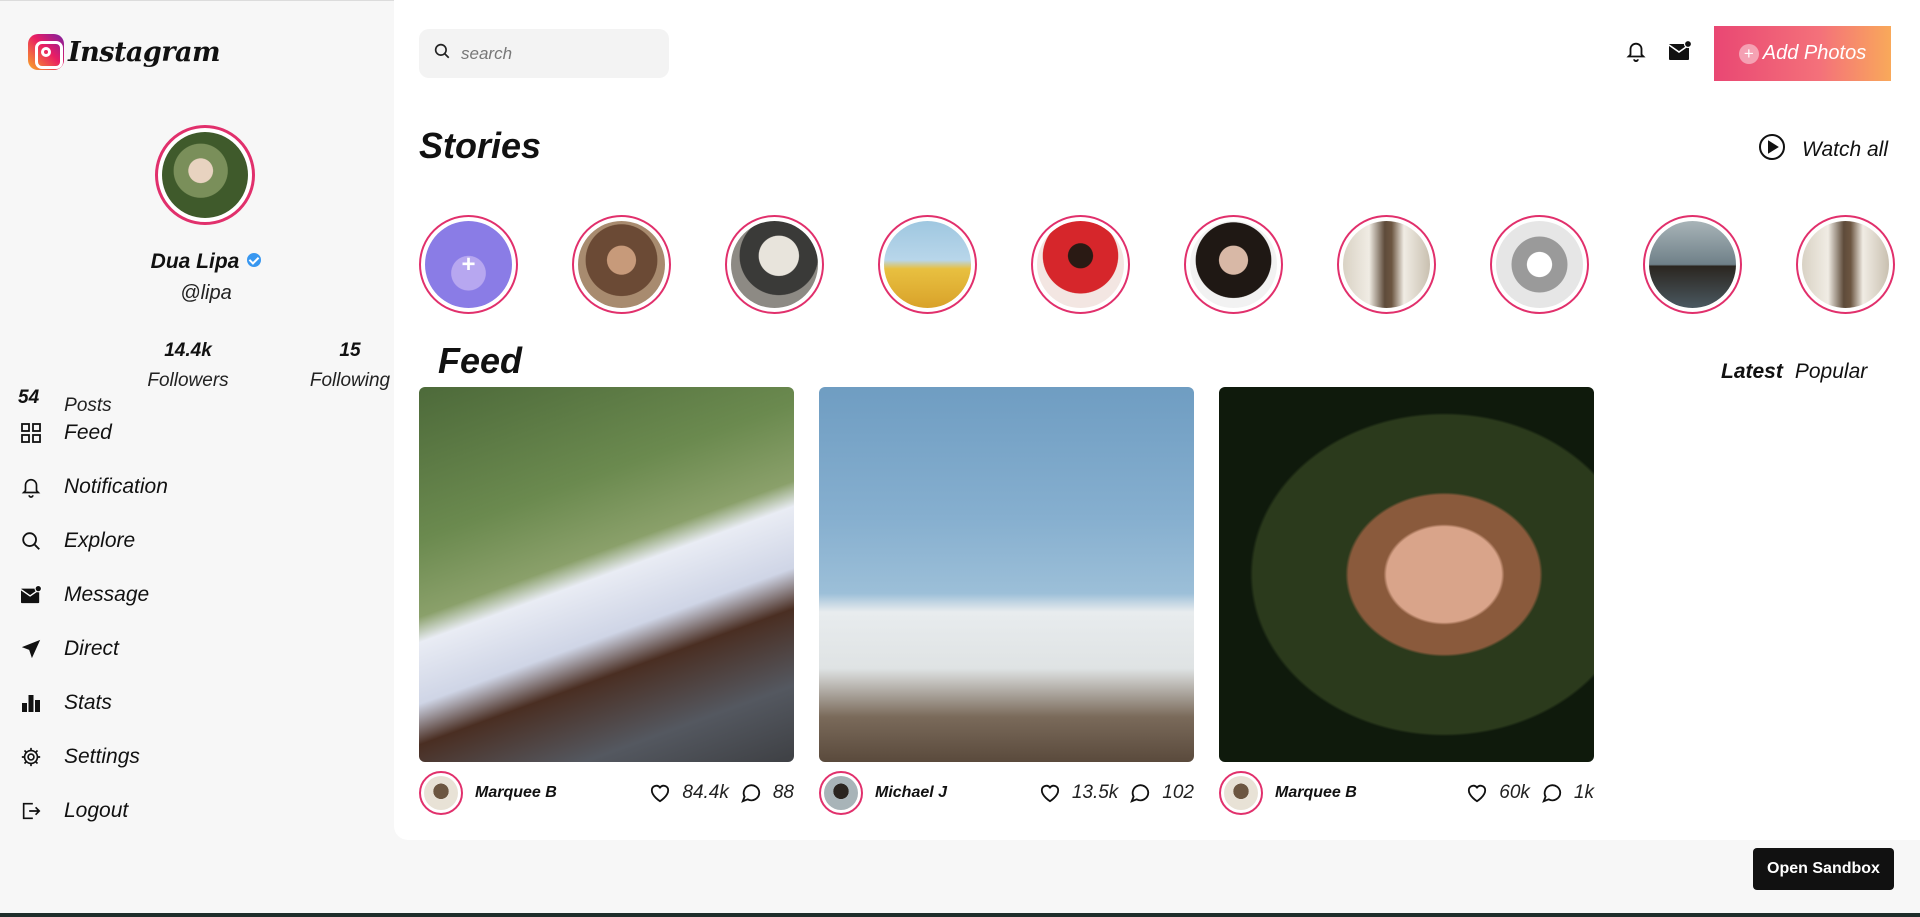  What do you see at coordinates (46, 52) in the screenshot?
I see `instagram-logo-icon` at bounding box center [46, 52].